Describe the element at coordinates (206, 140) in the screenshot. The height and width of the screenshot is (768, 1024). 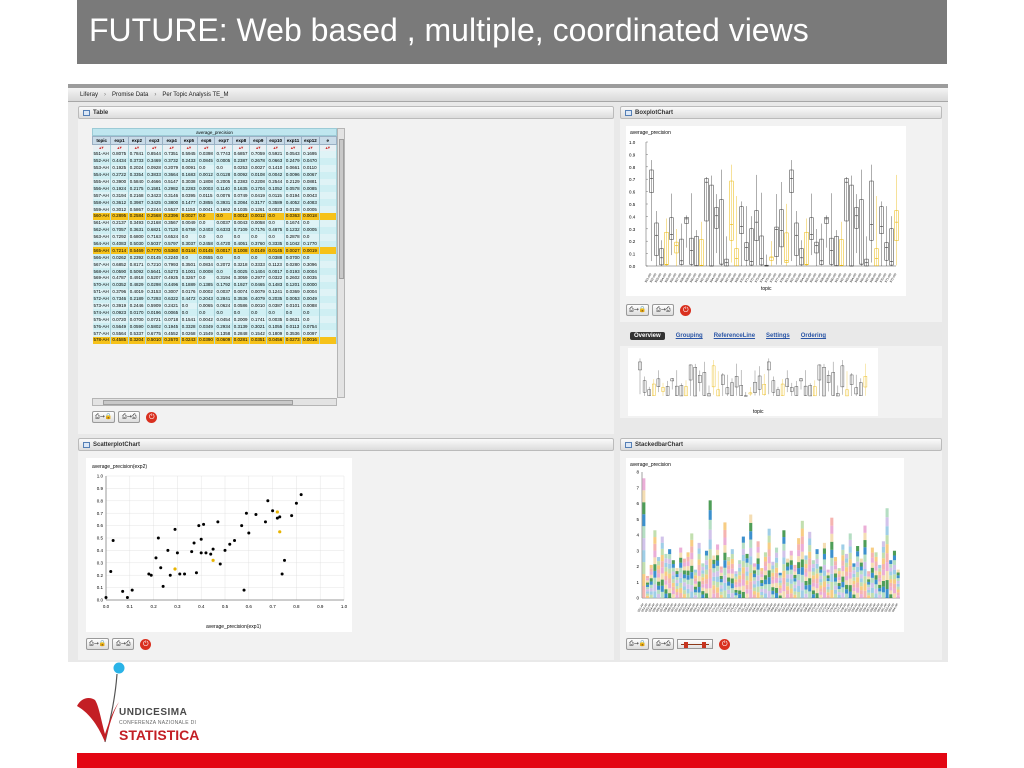
I see `column-header-exp6: exp6` at that location.